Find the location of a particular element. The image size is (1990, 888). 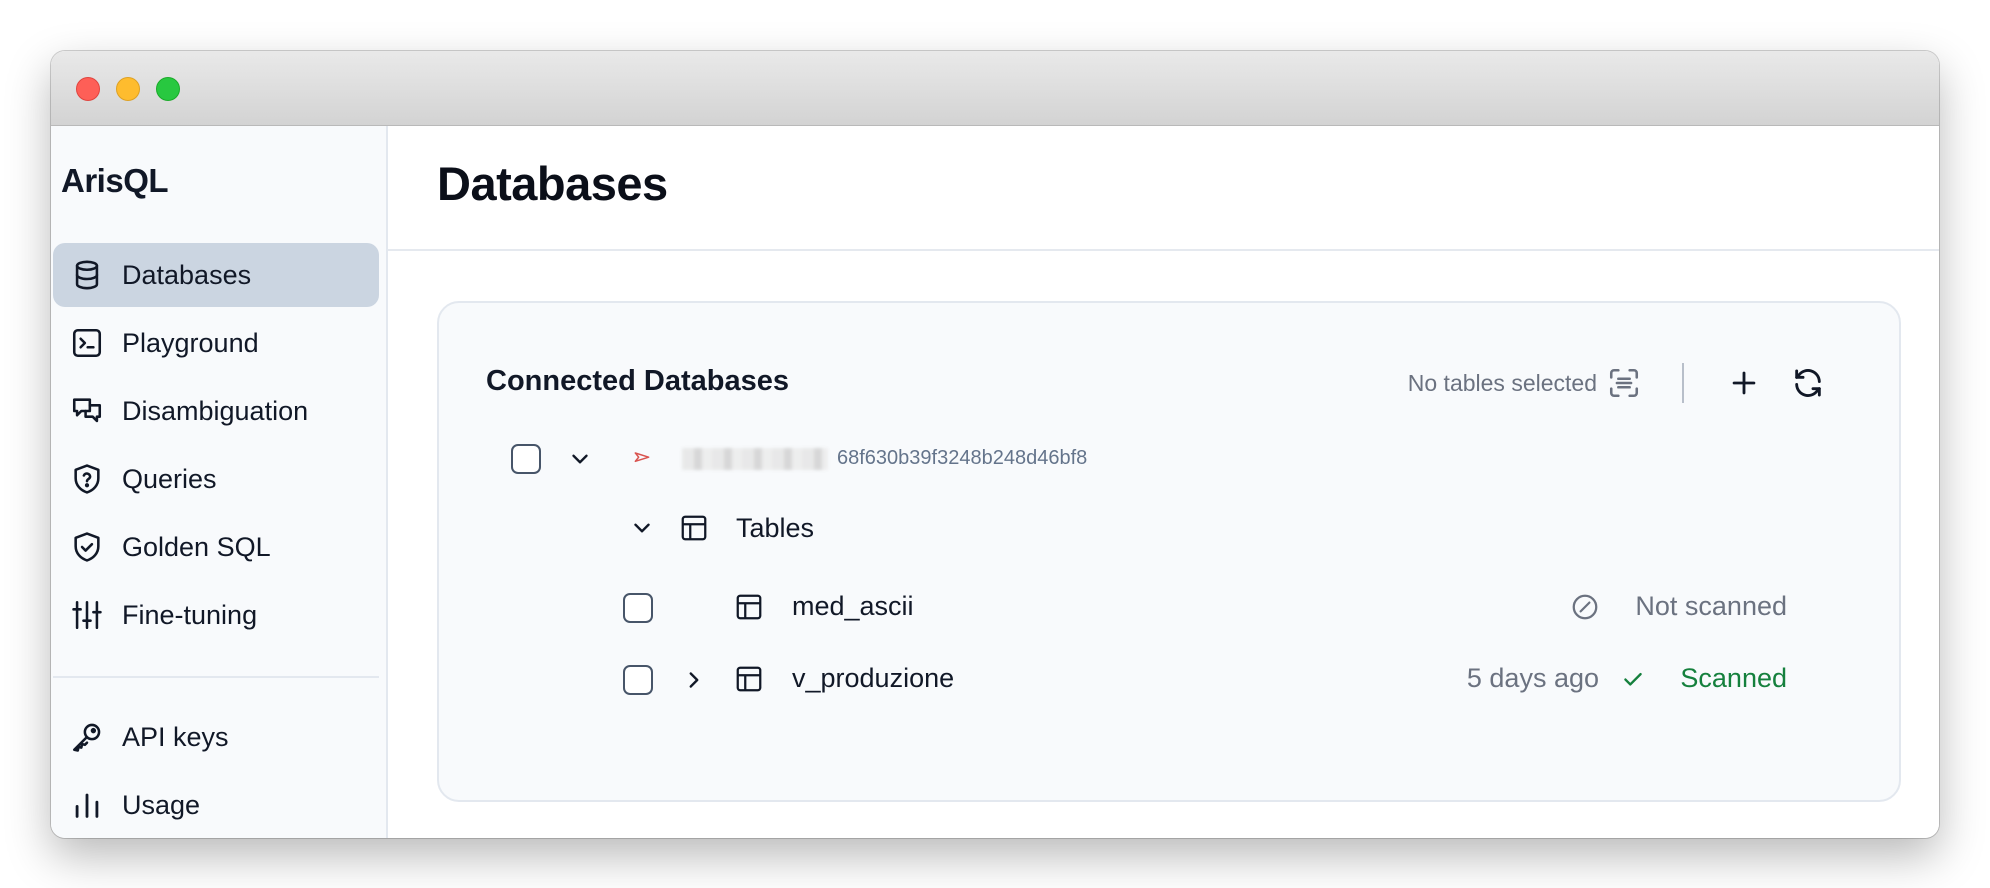

database-checkbox is located at coordinates (526, 459).